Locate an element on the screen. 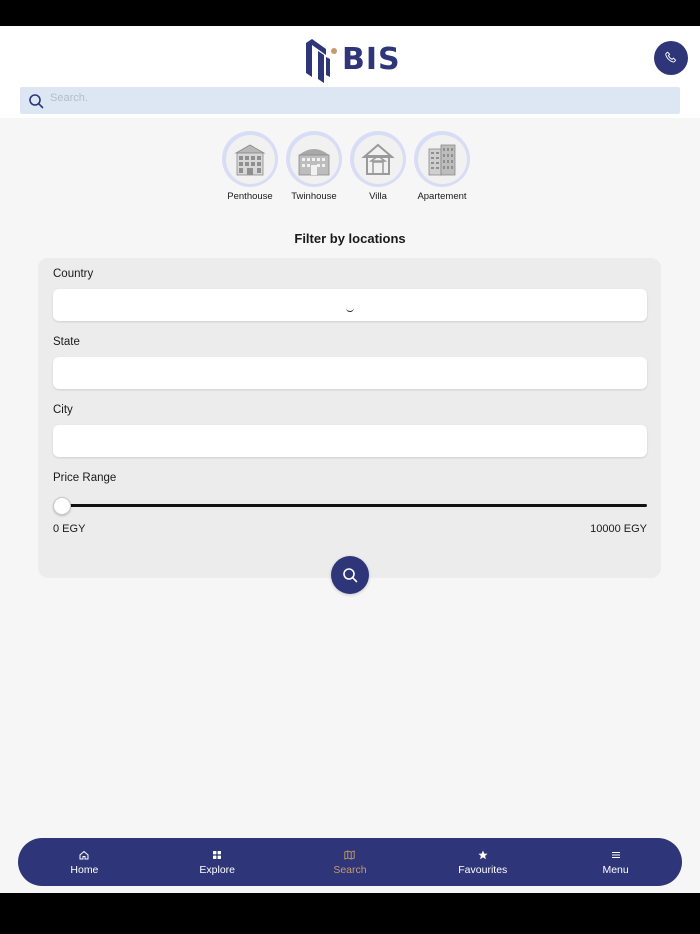 This screenshot has height=934, width=700. loading-spinner-icon is located at coordinates (350, 308).